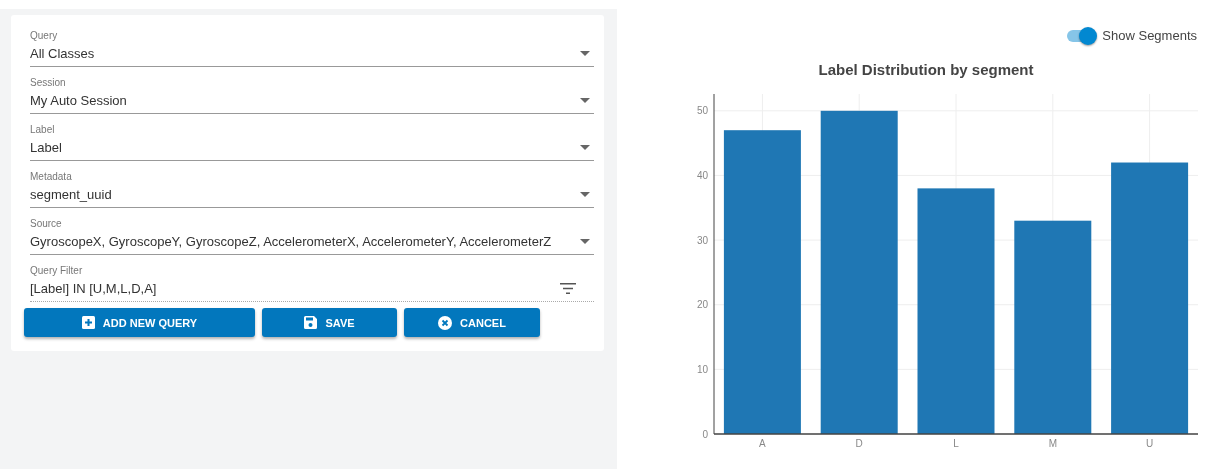 The height and width of the screenshot is (469, 1207). I want to click on close-icon, so click(445, 322).